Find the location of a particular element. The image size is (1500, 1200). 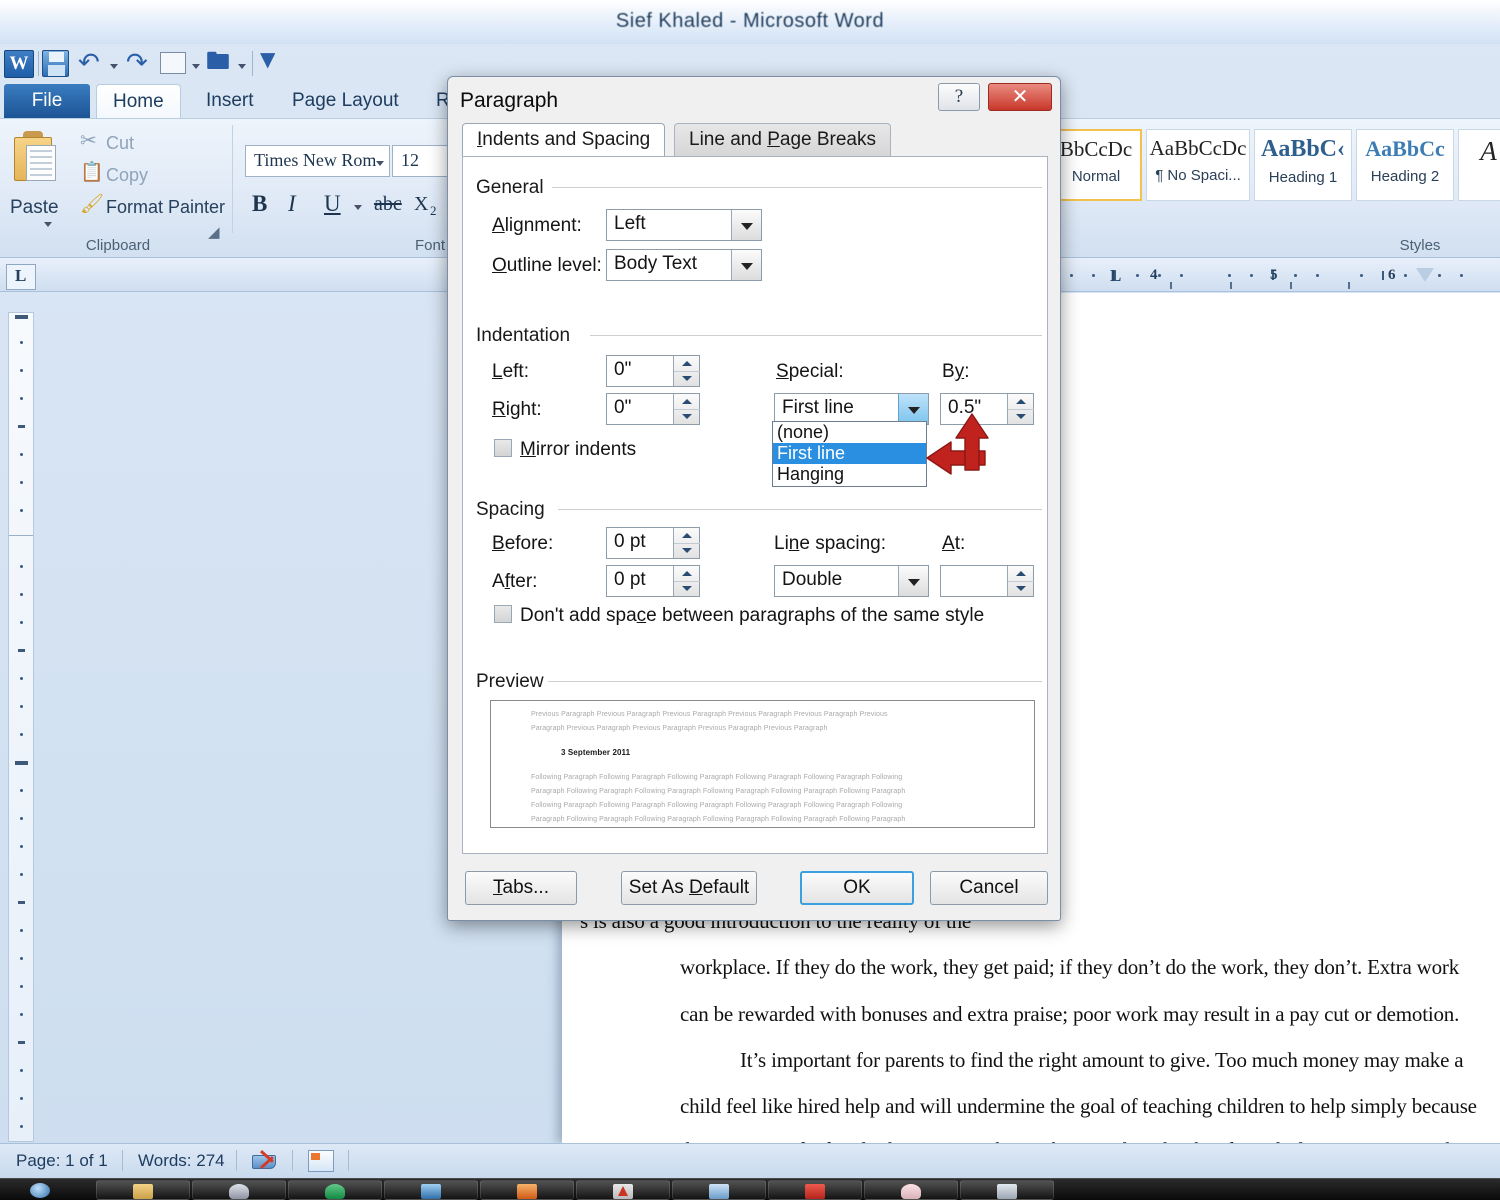

vertical-ruler is located at coordinates (21, 727).